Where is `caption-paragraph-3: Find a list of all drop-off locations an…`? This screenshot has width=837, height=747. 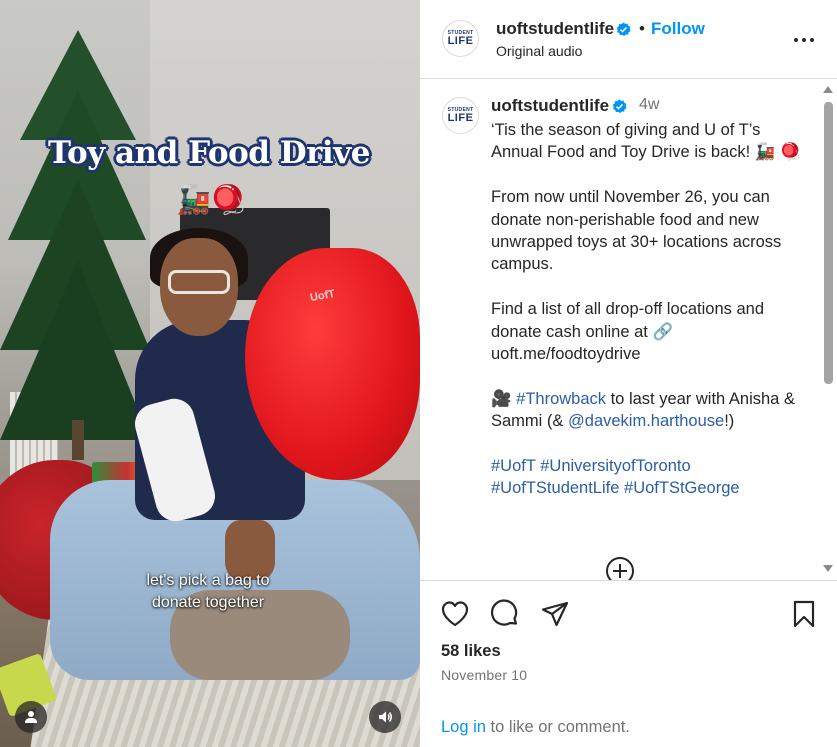 caption-paragraph-3: Find a list of all drop-off locations an… is located at coordinates (628, 332).